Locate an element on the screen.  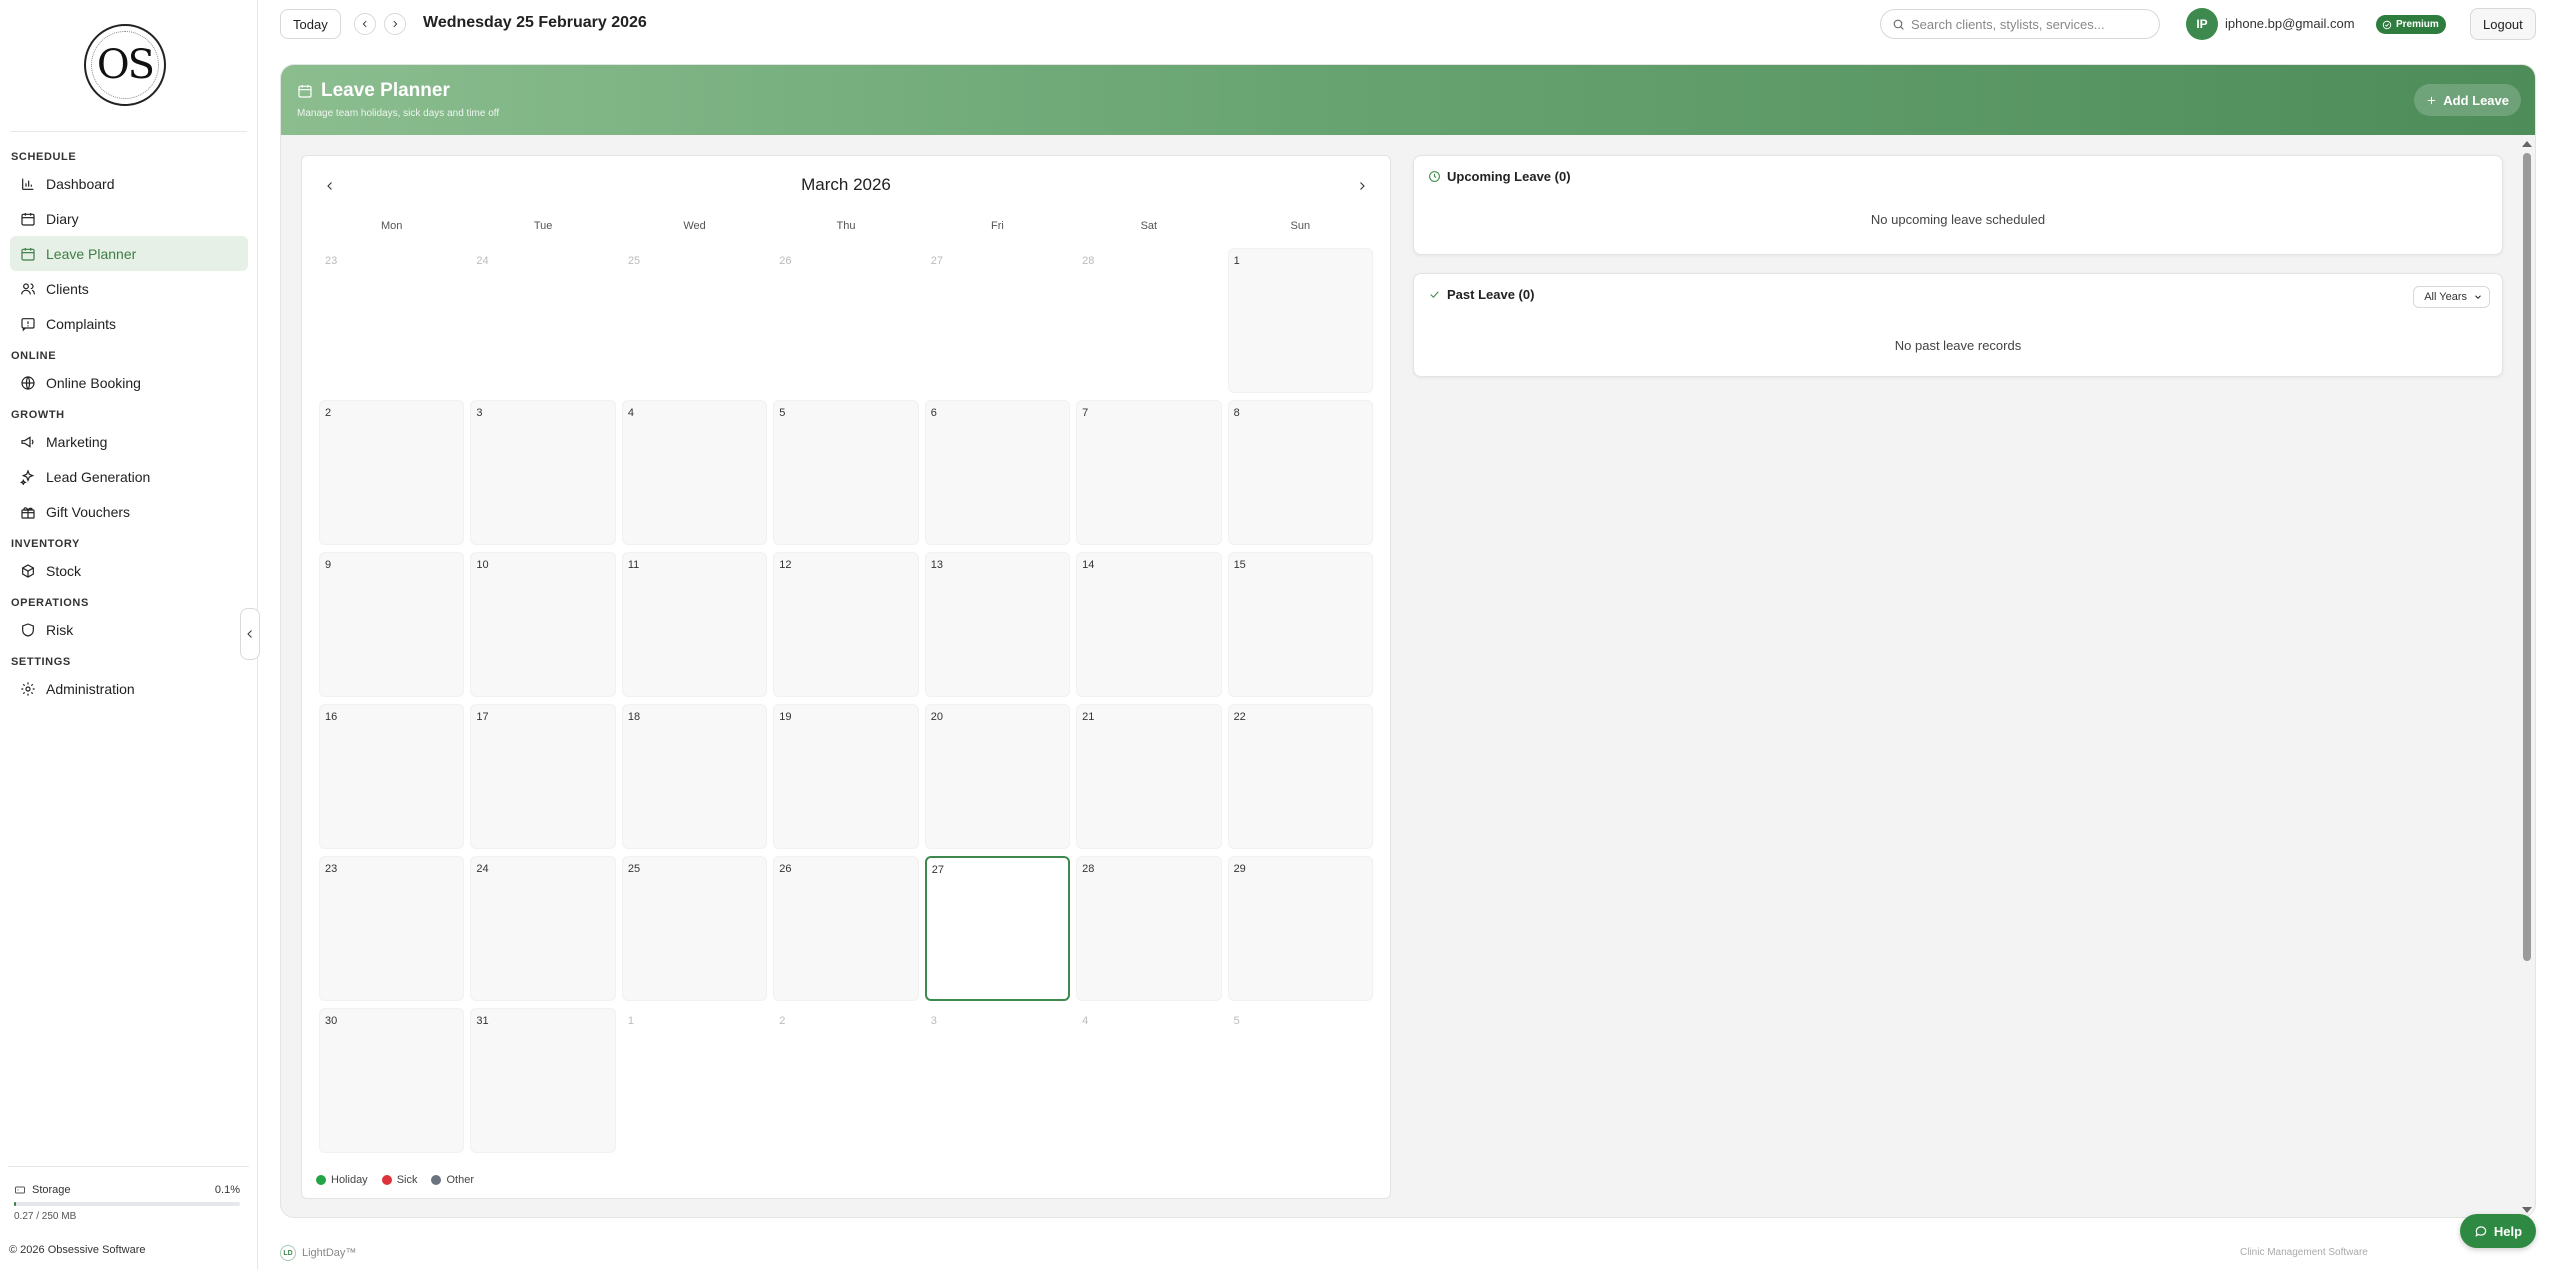
storage-icon is located at coordinates (20, 1190).